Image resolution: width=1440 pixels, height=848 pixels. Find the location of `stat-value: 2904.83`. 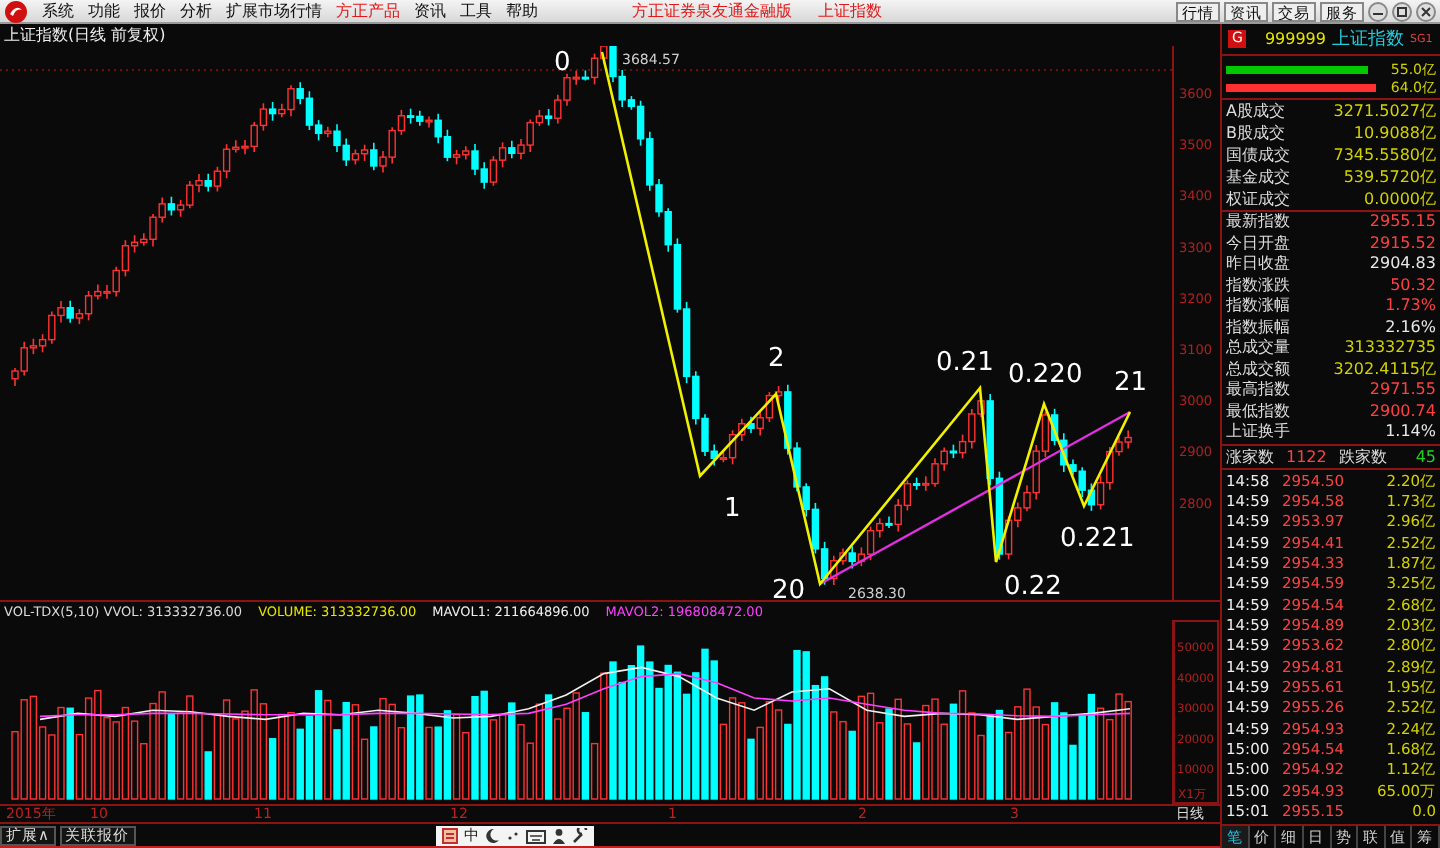

stat-value: 2904.83 is located at coordinates (1402, 264).